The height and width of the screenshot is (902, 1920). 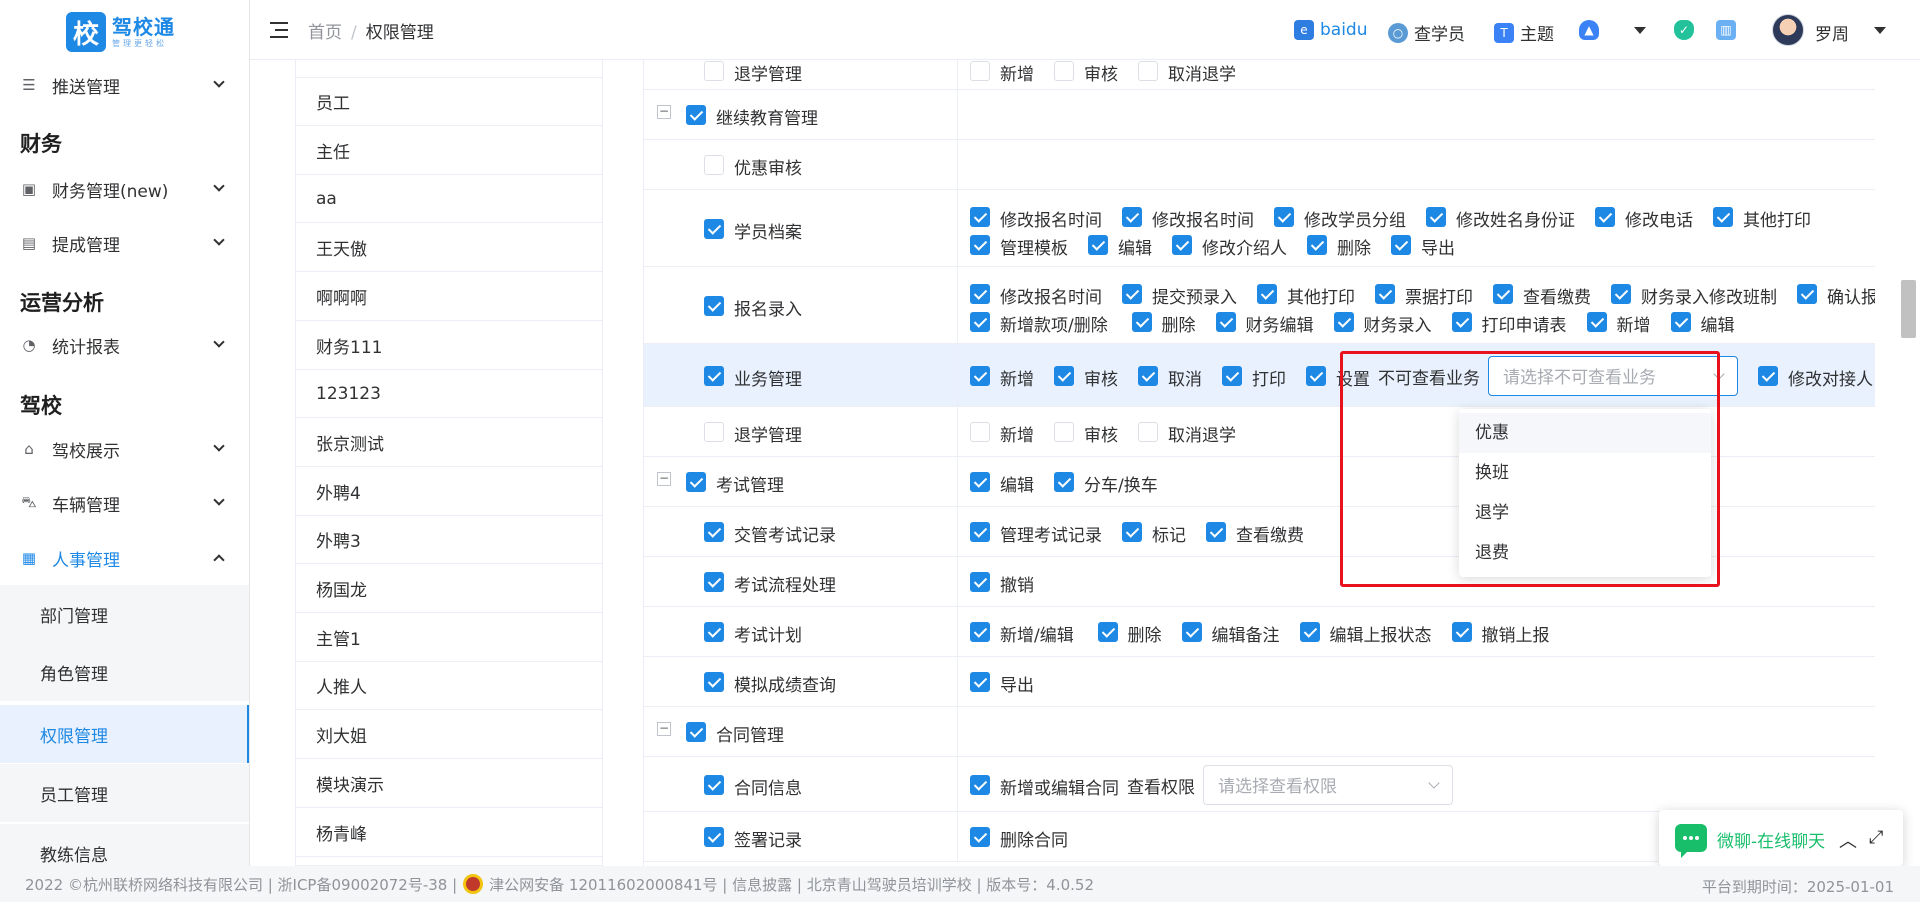 I want to click on baidu-link: e baidu, so click(x=1331, y=30).